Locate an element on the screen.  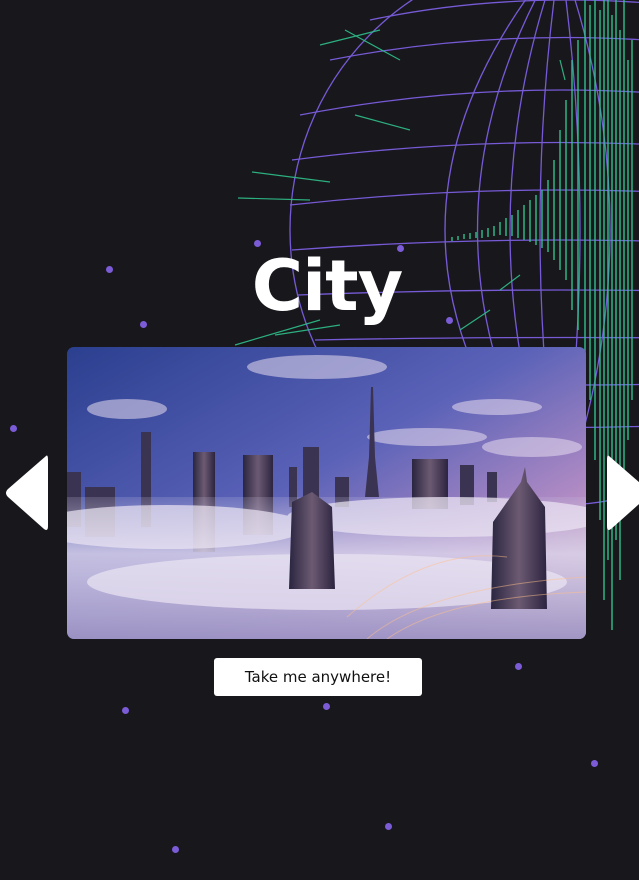
triangle-right-icon is located at coordinates (623, 492).